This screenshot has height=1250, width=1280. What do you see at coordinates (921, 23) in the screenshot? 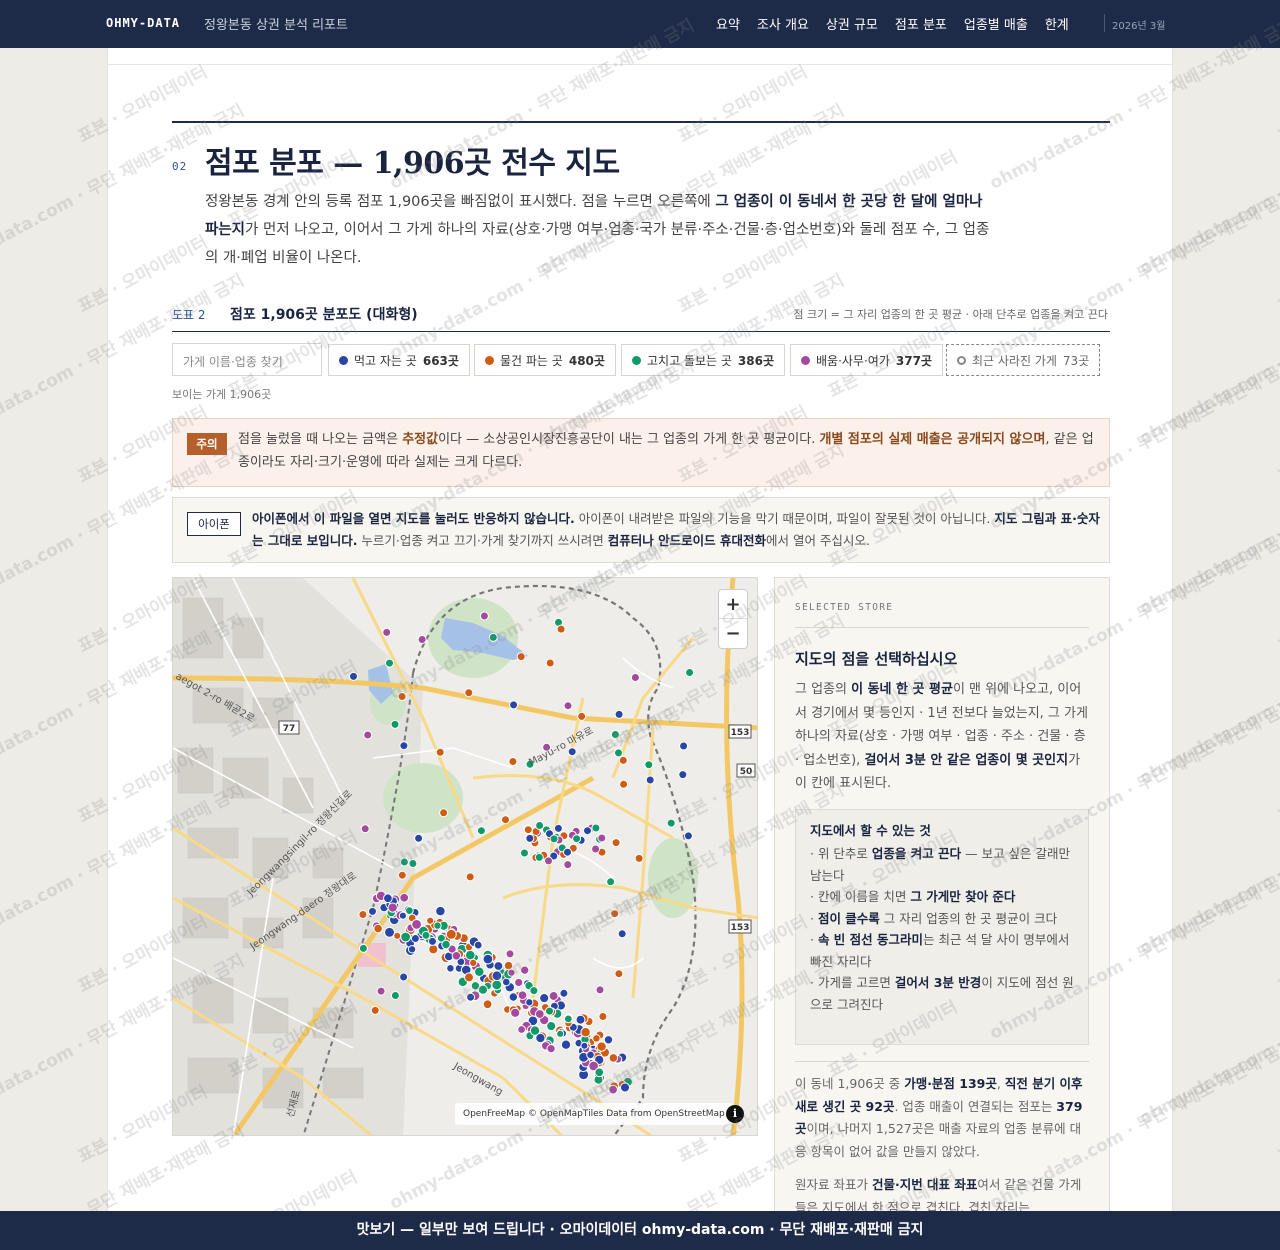
I see `nav-store-distribution: 점포 분포` at bounding box center [921, 23].